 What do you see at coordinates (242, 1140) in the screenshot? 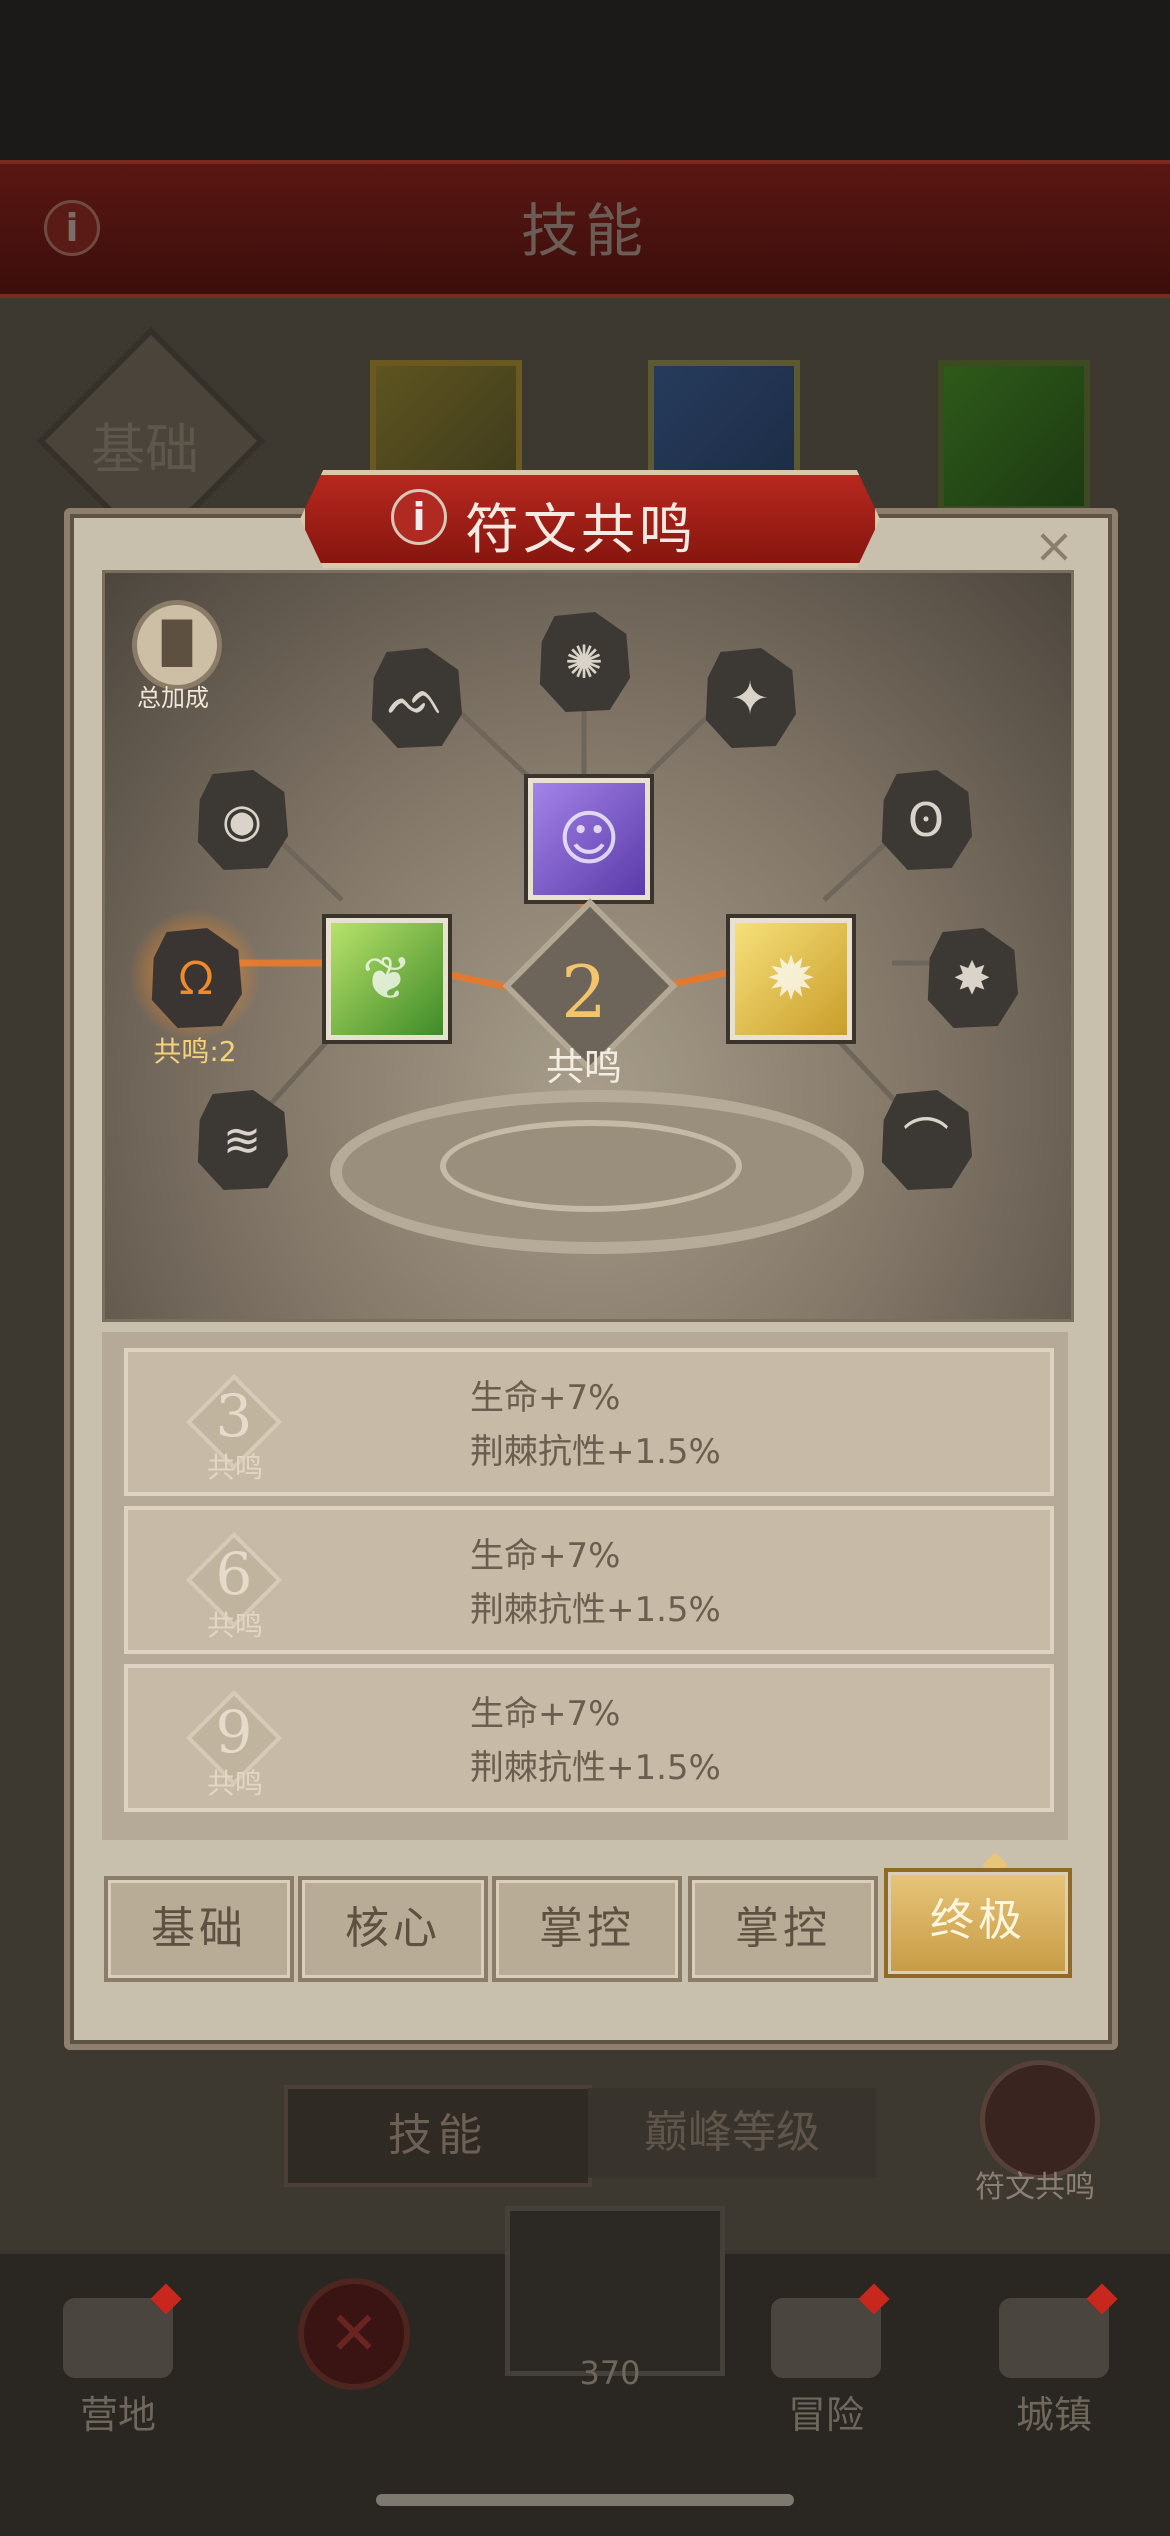
I see `rune-slot: ≋` at bounding box center [242, 1140].